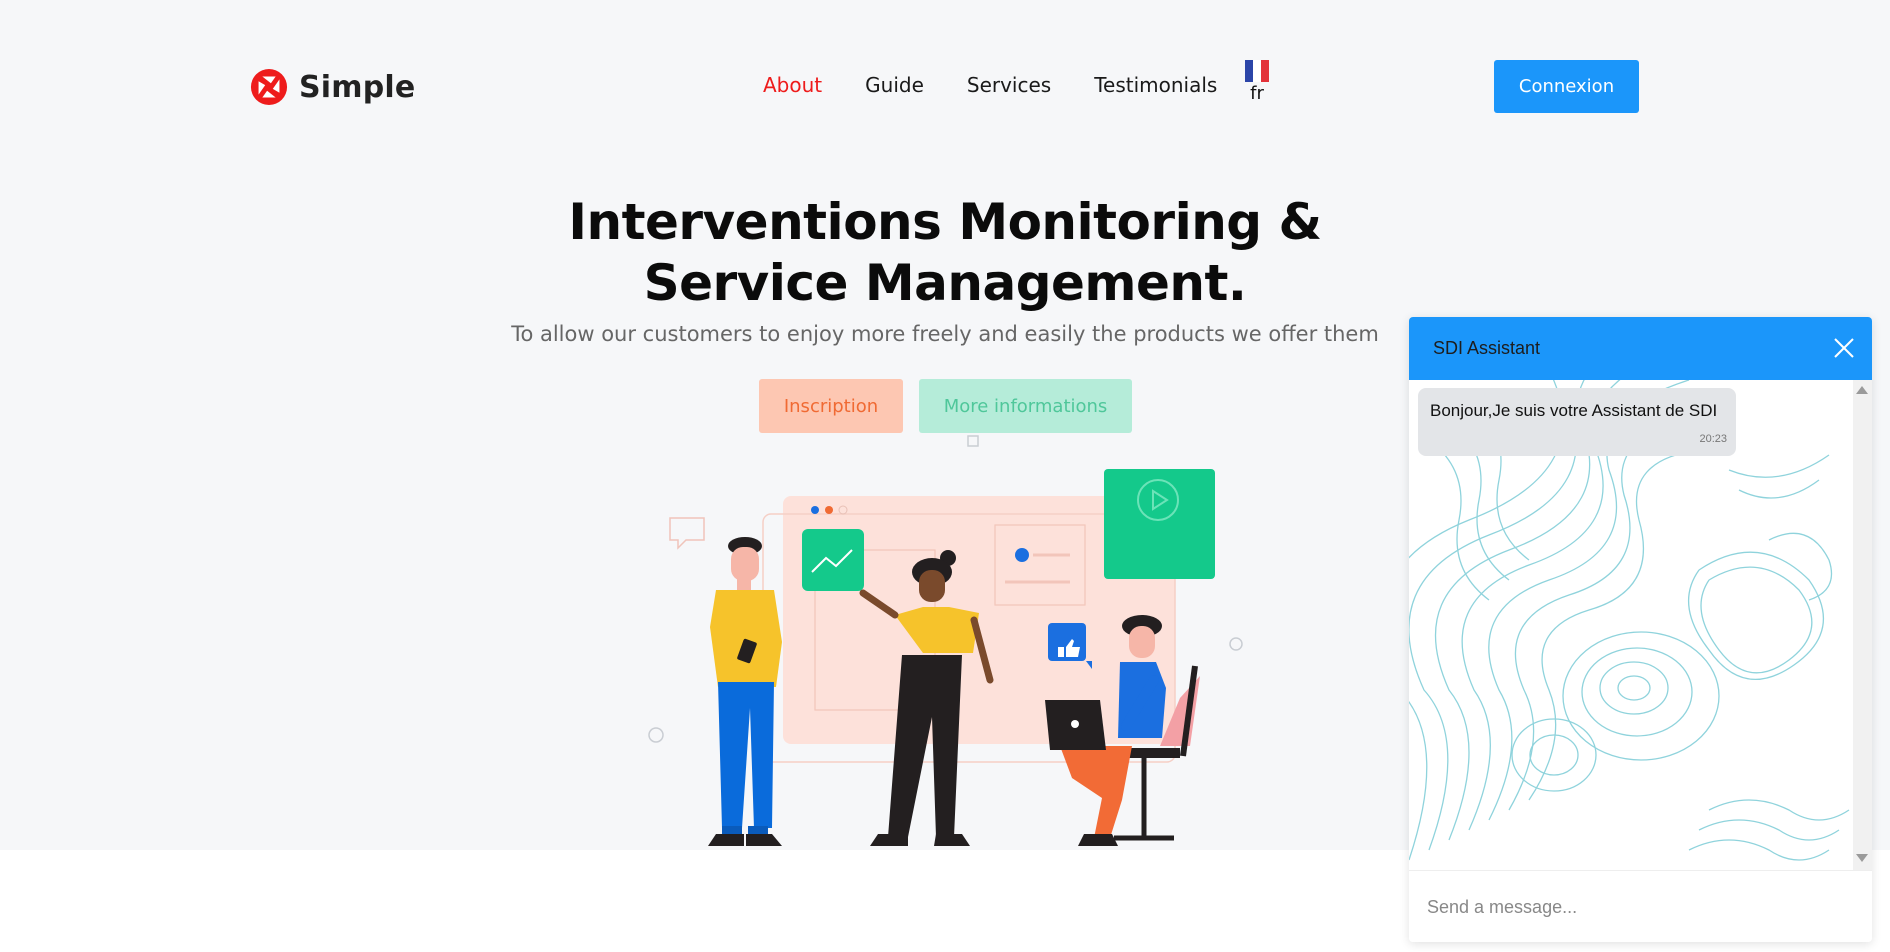 This screenshot has height=952, width=1890. I want to click on camera-shutter-icon, so click(269, 87).